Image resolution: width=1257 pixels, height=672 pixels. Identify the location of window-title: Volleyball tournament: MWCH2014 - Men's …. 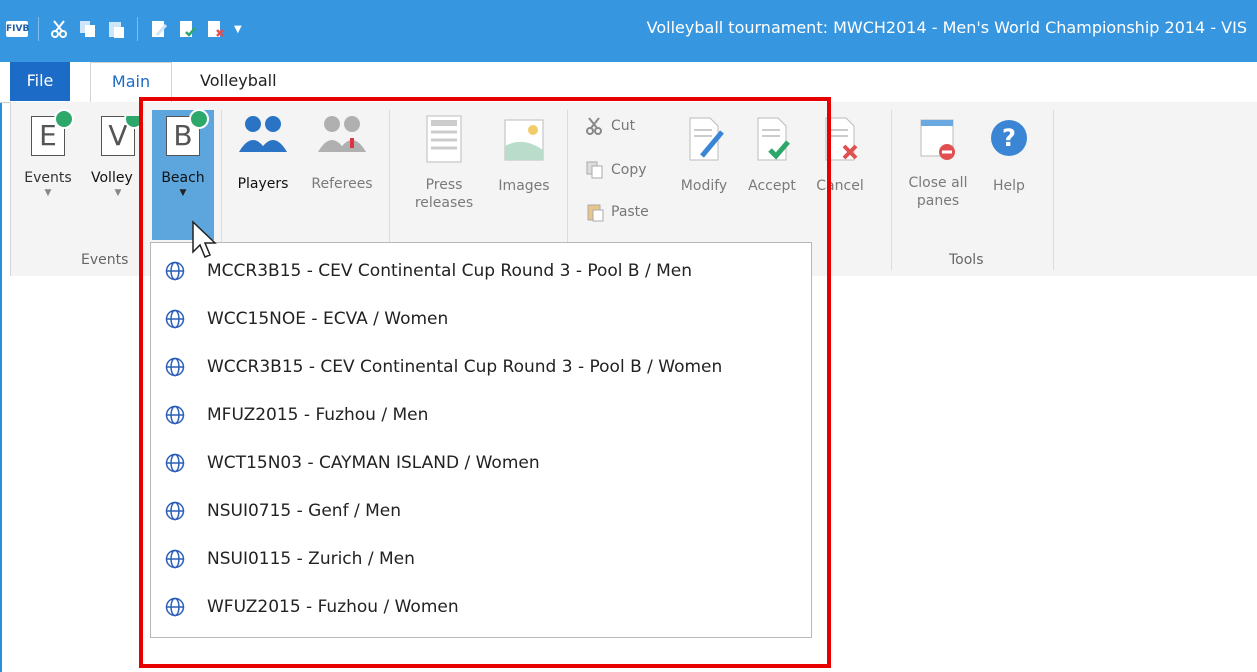
(946, 27).